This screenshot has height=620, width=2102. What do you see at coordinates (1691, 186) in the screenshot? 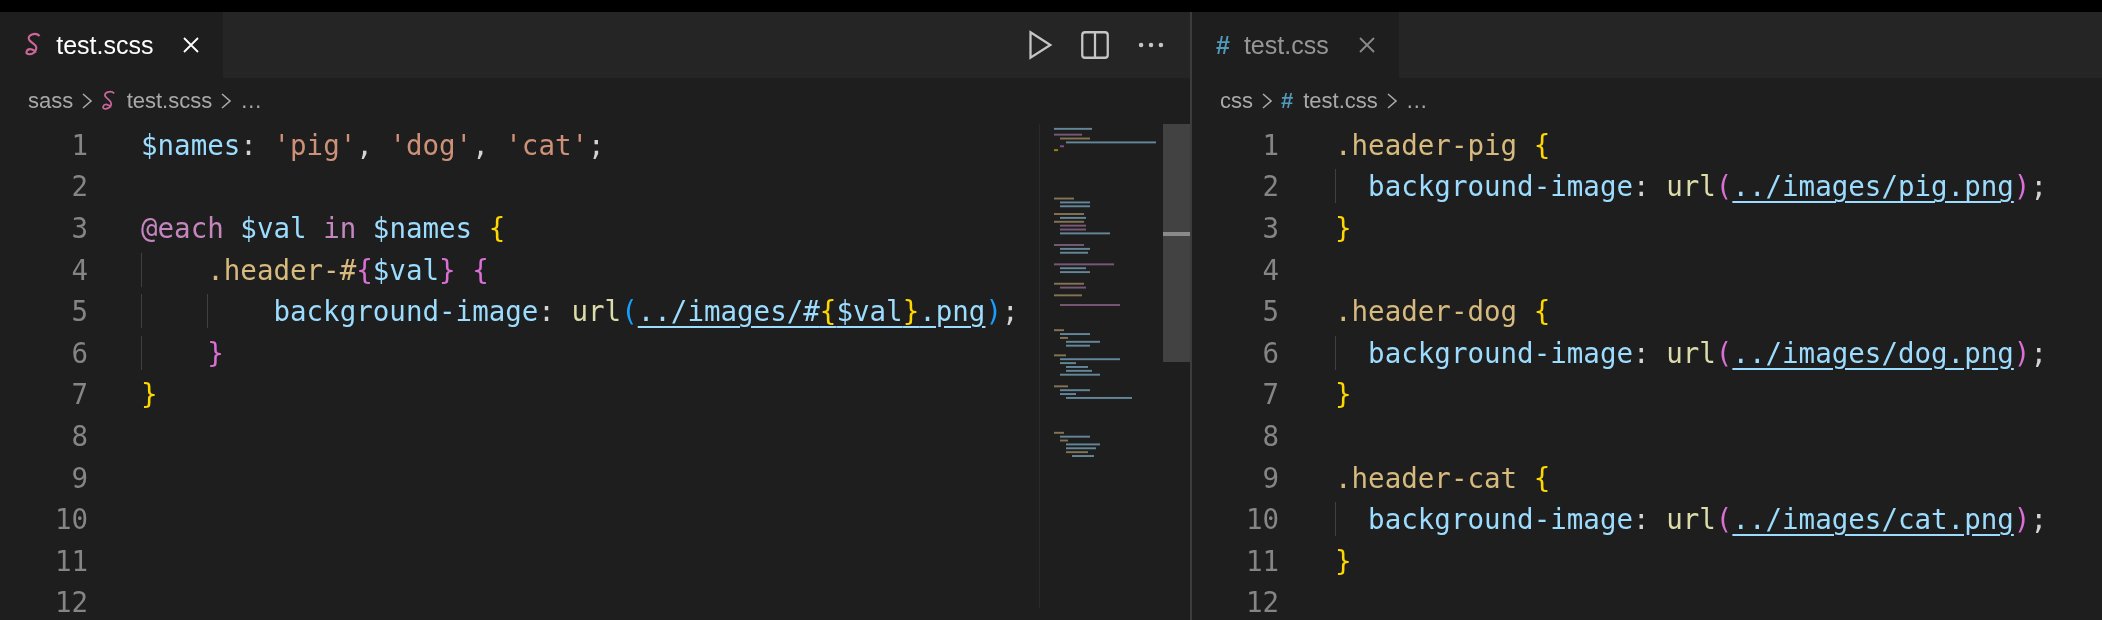
I see `code-line: background-image: url(../images/pig.png);` at bounding box center [1691, 186].